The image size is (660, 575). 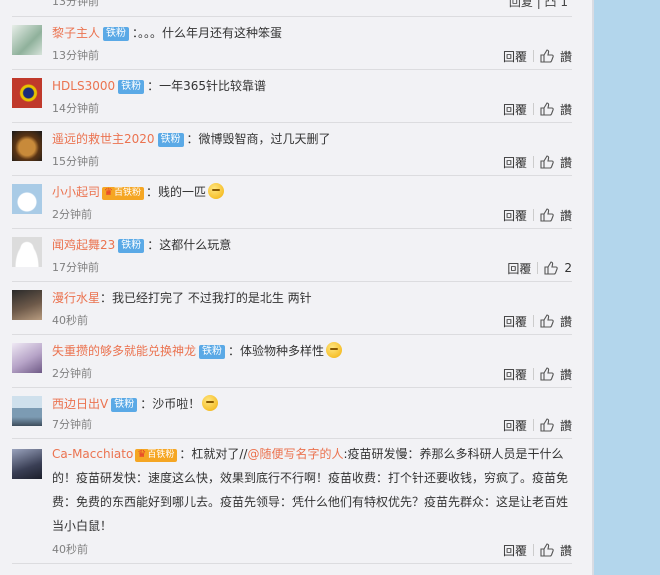 What do you see at coordinates (207, 33) in the screenshot?
I see `comment-text: ：。。。什么年月还有这种笨蛋` at bounding box center [207, 33].